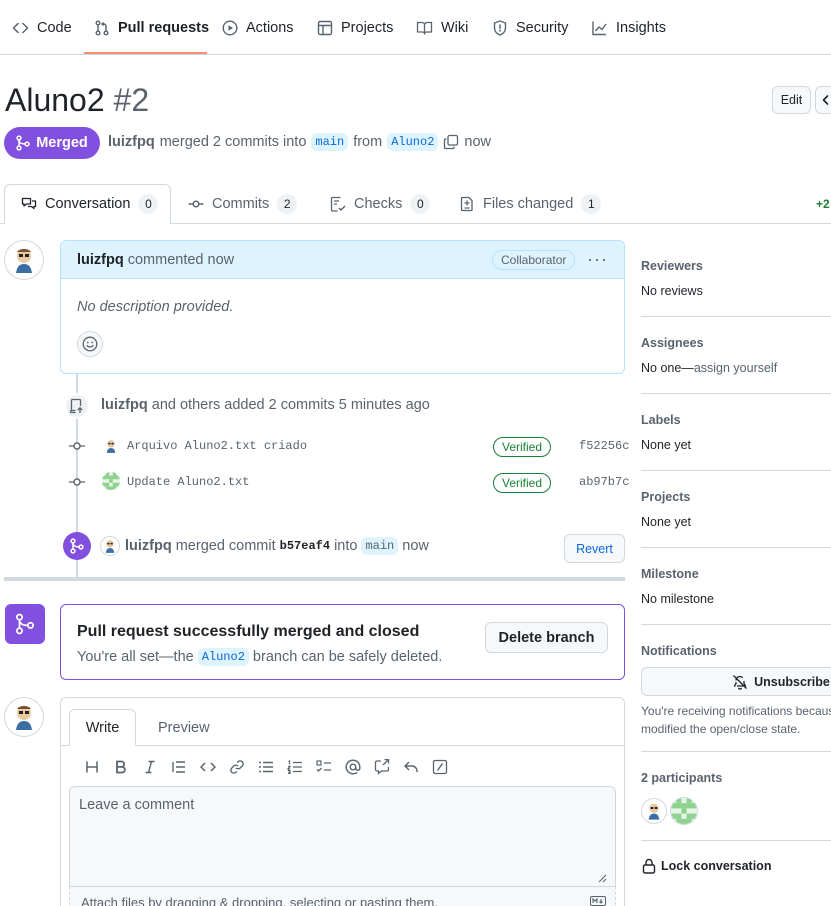 The image size is (831, 906). I want to click on comment-body: No description provided., so click(155, 307).